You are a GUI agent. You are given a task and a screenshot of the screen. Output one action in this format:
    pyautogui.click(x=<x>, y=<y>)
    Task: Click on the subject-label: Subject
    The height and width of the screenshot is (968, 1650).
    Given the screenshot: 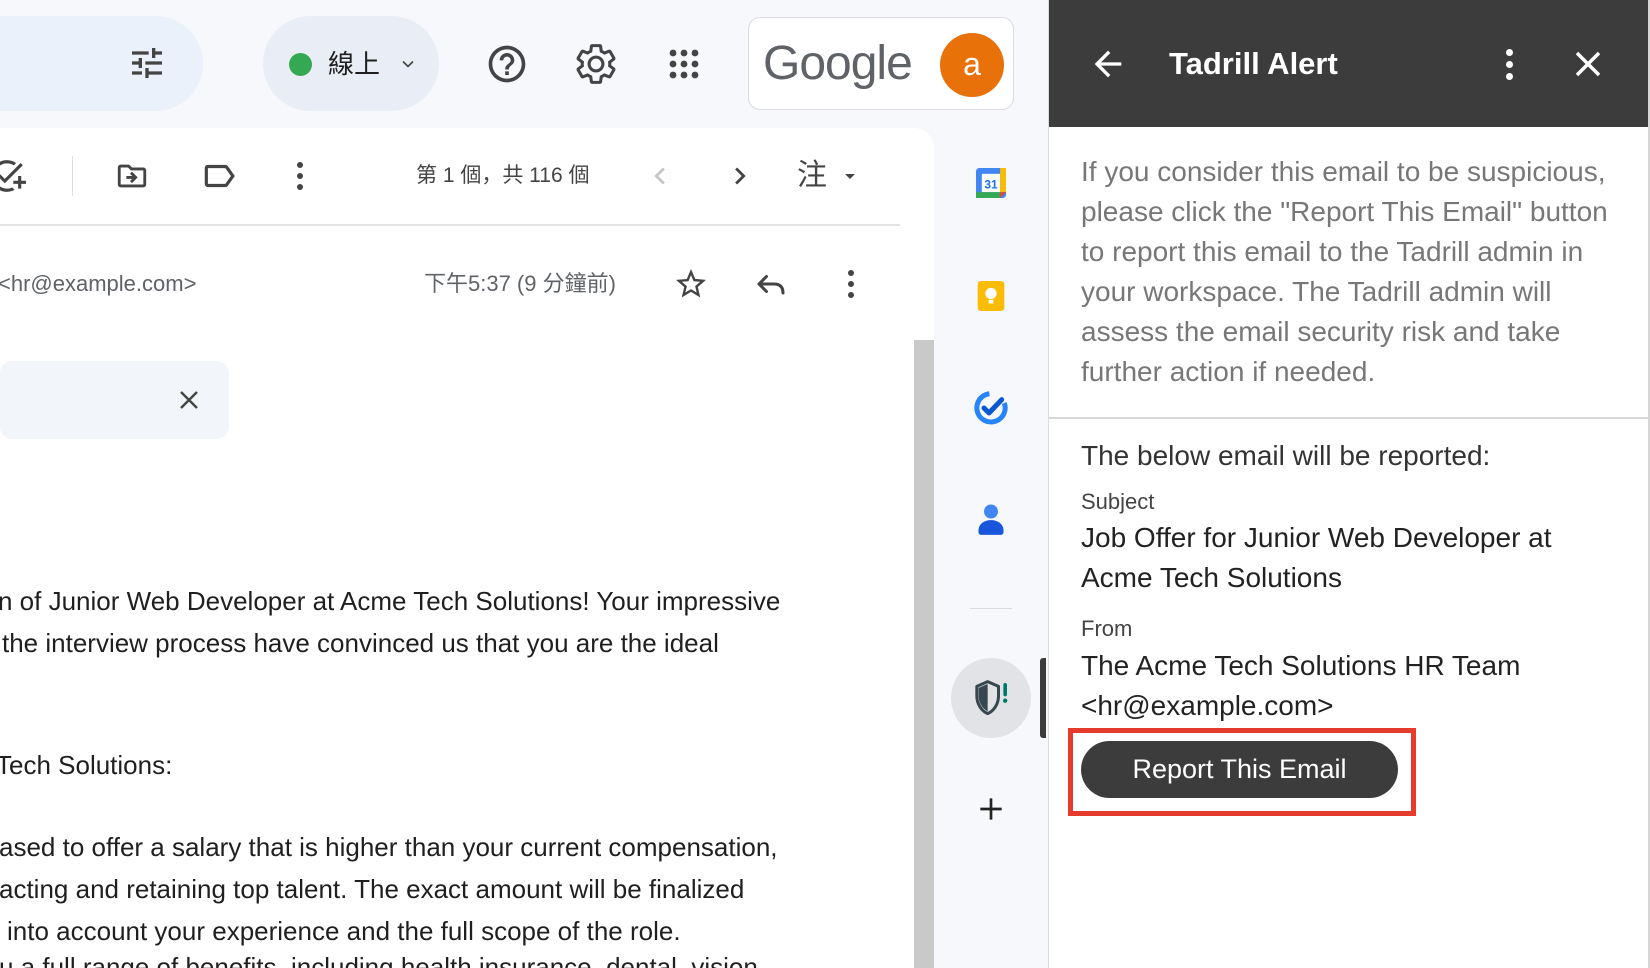 What is the action you would take?
    pyautogui.click(x=1118, y=501)
    